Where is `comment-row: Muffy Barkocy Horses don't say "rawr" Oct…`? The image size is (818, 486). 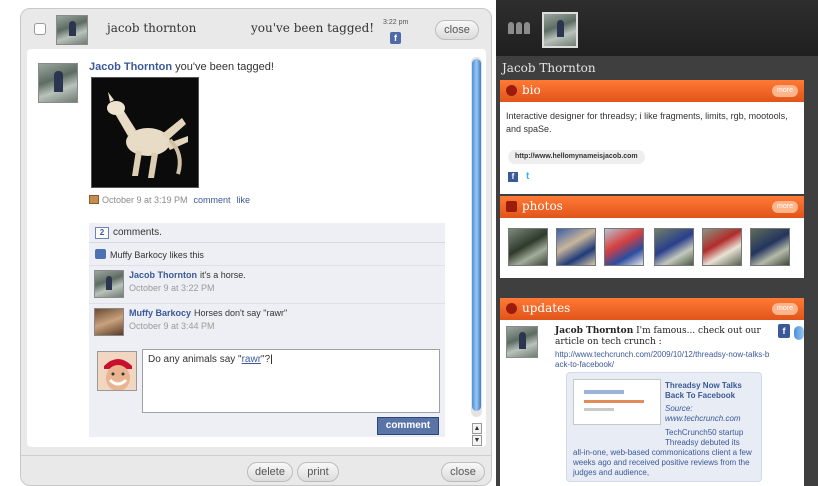 comment-row: Muffy Barkocy Horses don't say "rawr" Oct… is located at coordinates (267, 321).